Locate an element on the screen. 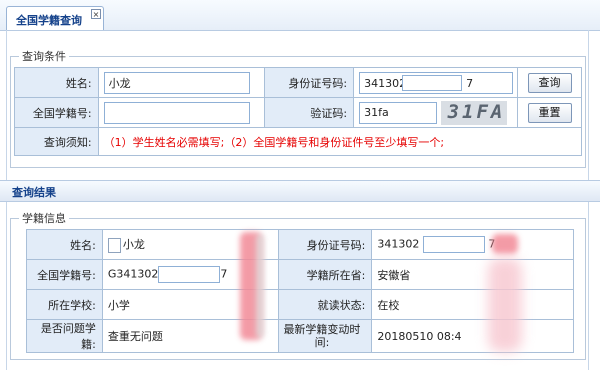 This screenshot has width=600, height=389. result-status-value: 在校 is located at coordinates (472, 304).